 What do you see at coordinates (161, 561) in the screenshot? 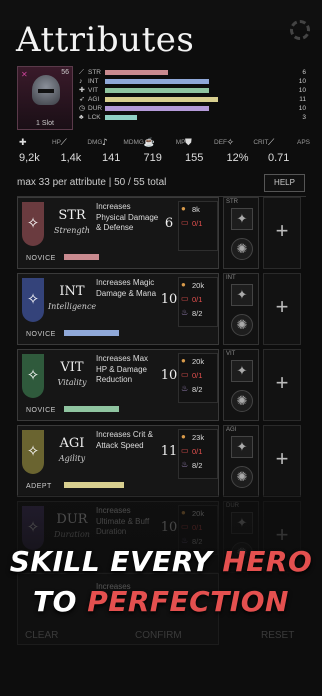
I see `promo-line-1: SKILL EVERY HERO` at bounding box center [161, 561].